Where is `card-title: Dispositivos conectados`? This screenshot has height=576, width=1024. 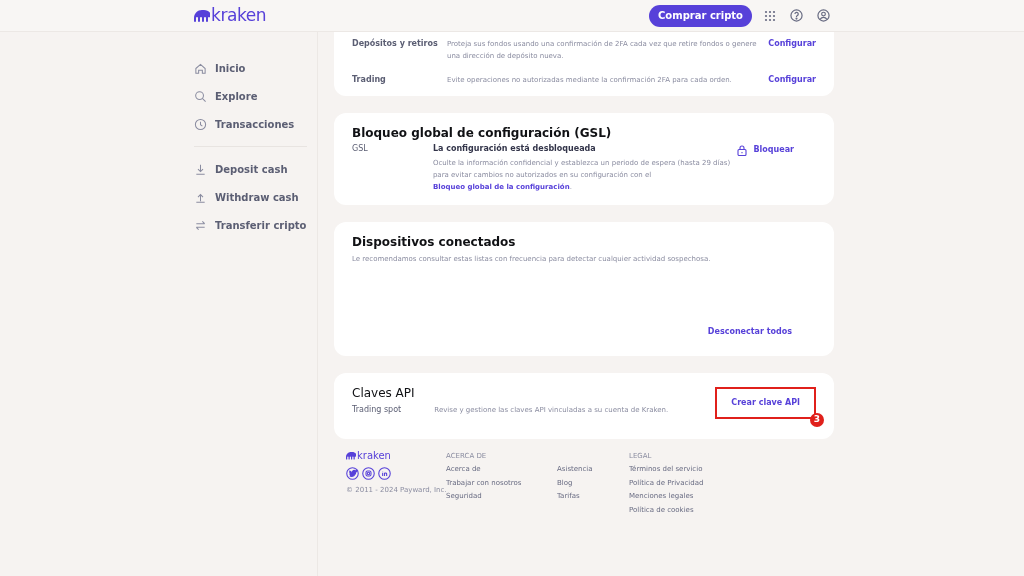
card-title: Dispositivos conectados is located at coordinates (434, 242).